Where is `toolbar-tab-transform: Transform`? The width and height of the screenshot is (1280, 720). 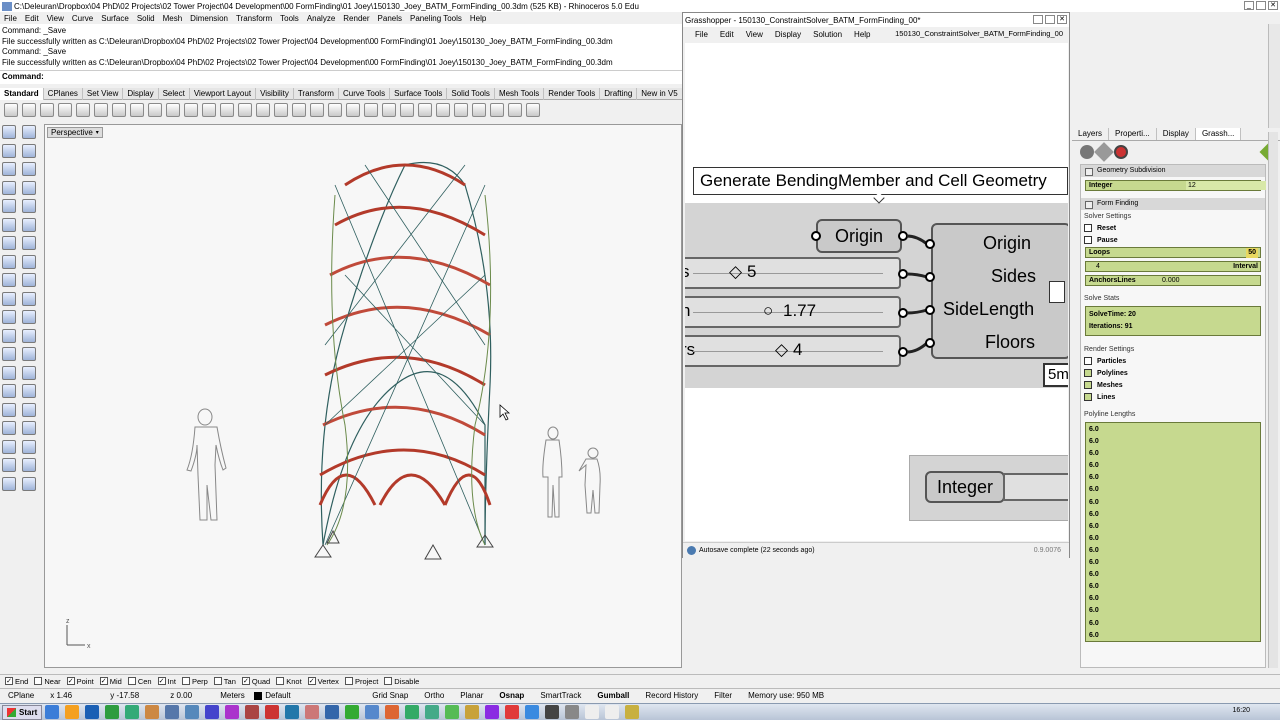
toolbar-tab-transform: Transform is located at coordinates (316, 93).